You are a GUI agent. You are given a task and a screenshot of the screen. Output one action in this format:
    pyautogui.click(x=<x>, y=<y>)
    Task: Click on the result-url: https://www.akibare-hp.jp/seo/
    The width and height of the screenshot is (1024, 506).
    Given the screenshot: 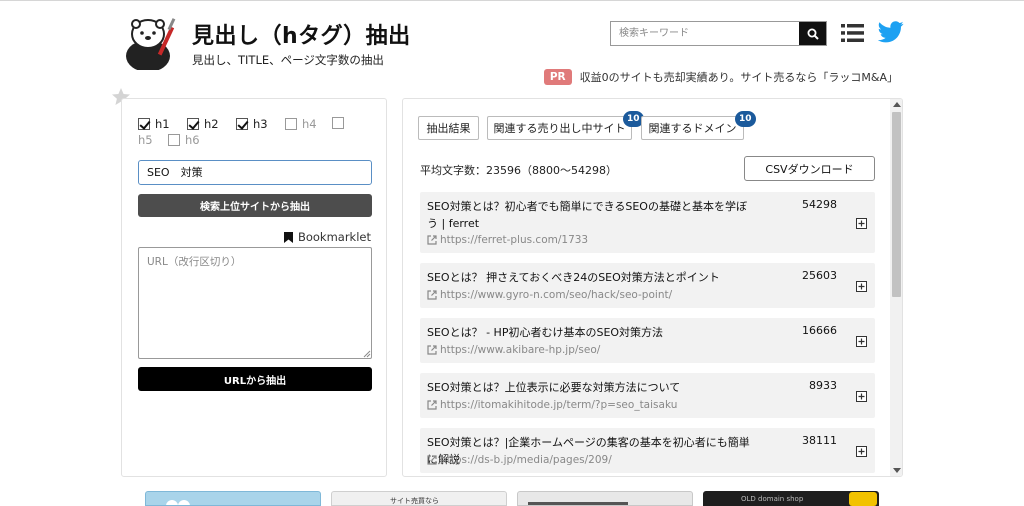 What is the action you would take?
    pyautogui.click(x=520, y=350)
    